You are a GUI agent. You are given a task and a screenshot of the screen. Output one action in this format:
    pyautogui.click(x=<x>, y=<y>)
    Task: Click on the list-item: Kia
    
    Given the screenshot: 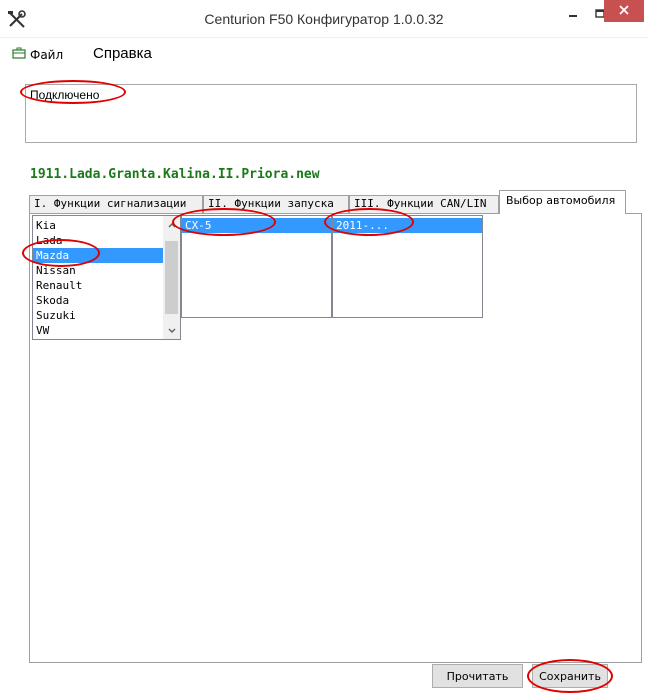 What is the action you would take?
    pyautogui.click(x=98, y=225)
    